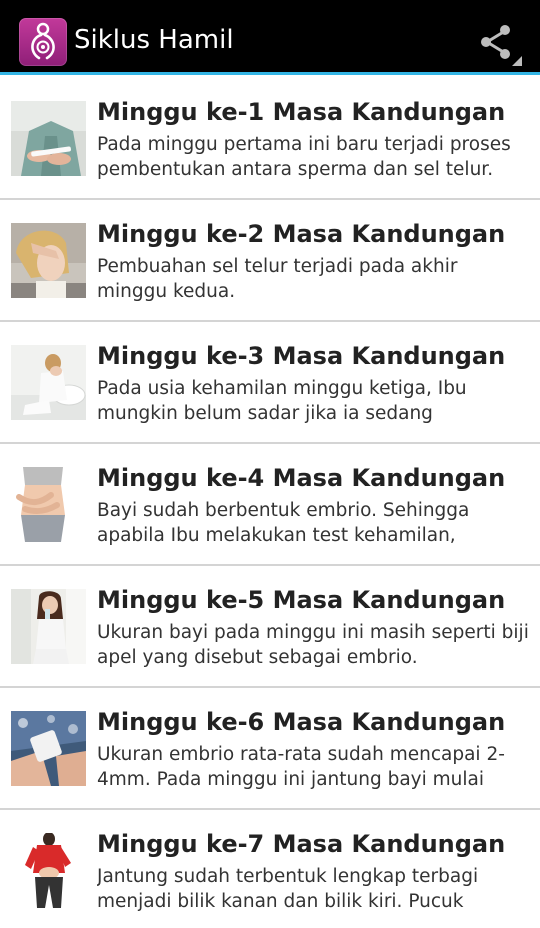 This screenshot has width=540, height=928. What do you see at coordinates (48, 870) in the screenshot?
I see `thumbnail-woman-red-top` at bounding box center [48, 870].